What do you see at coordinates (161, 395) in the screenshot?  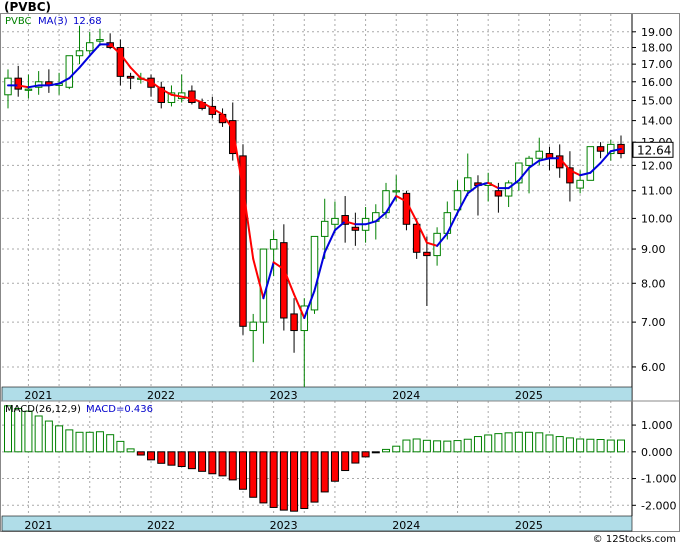 I see `price-x-year-label: 2022` at bounding box center [161, 395].